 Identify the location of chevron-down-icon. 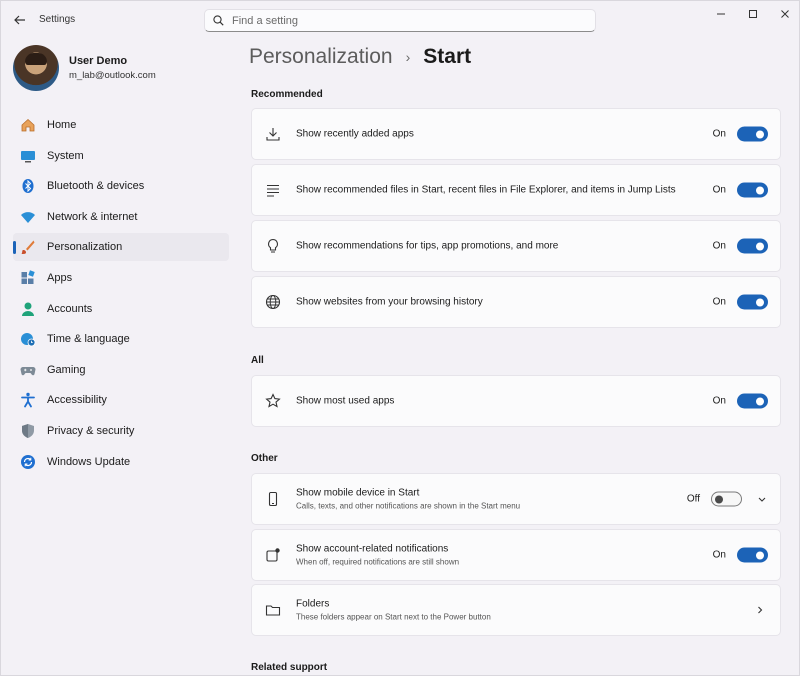
(762, 499).